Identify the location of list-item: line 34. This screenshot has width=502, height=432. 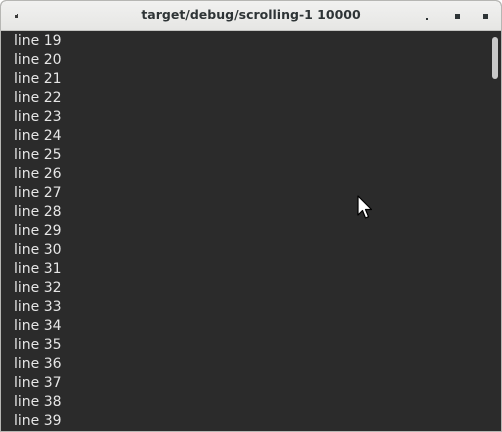
(38, 326).